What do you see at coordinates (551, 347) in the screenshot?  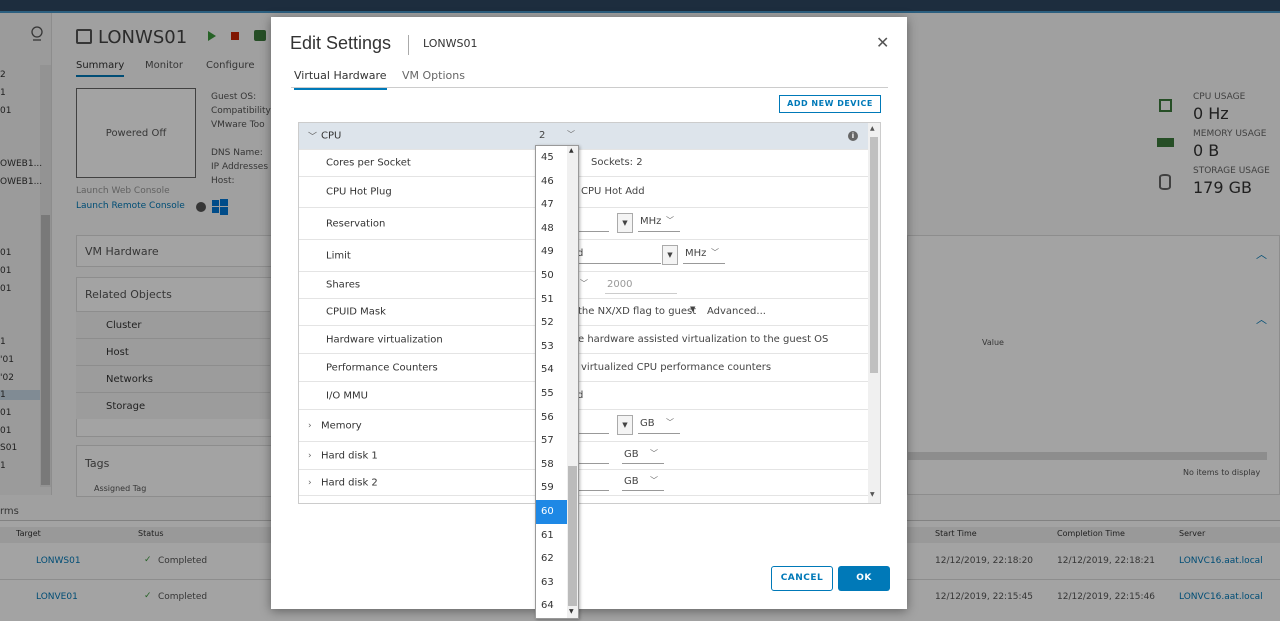 I see `cpu-option-53: 53` at bounding box center [551, 347].